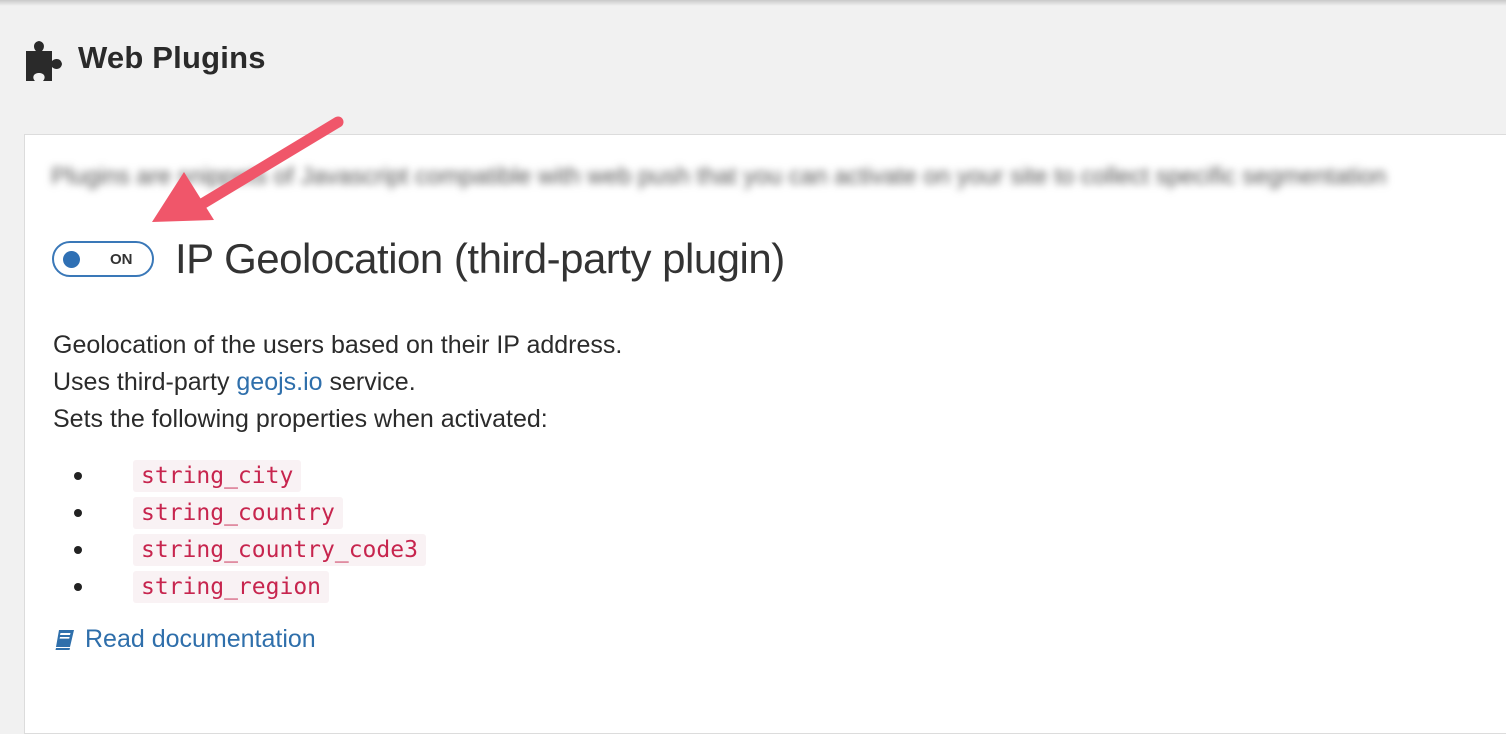 The height and width of the screenshot is (734, 1506). Describe the element at coordinates (71, 259) in the screenshot. I see `toggle-knob` at that location.